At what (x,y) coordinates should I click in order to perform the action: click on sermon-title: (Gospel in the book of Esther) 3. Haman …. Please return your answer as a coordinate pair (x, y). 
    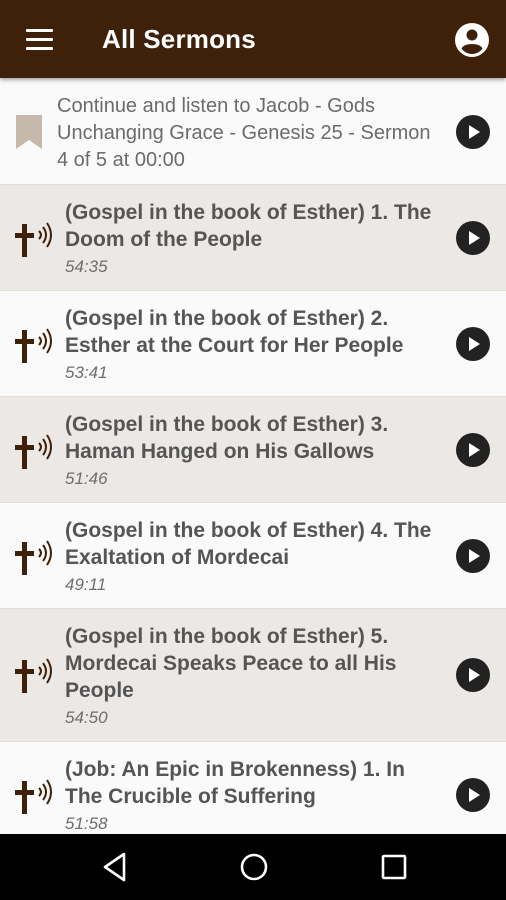
    Looking at the image, I should click on (227, 438).